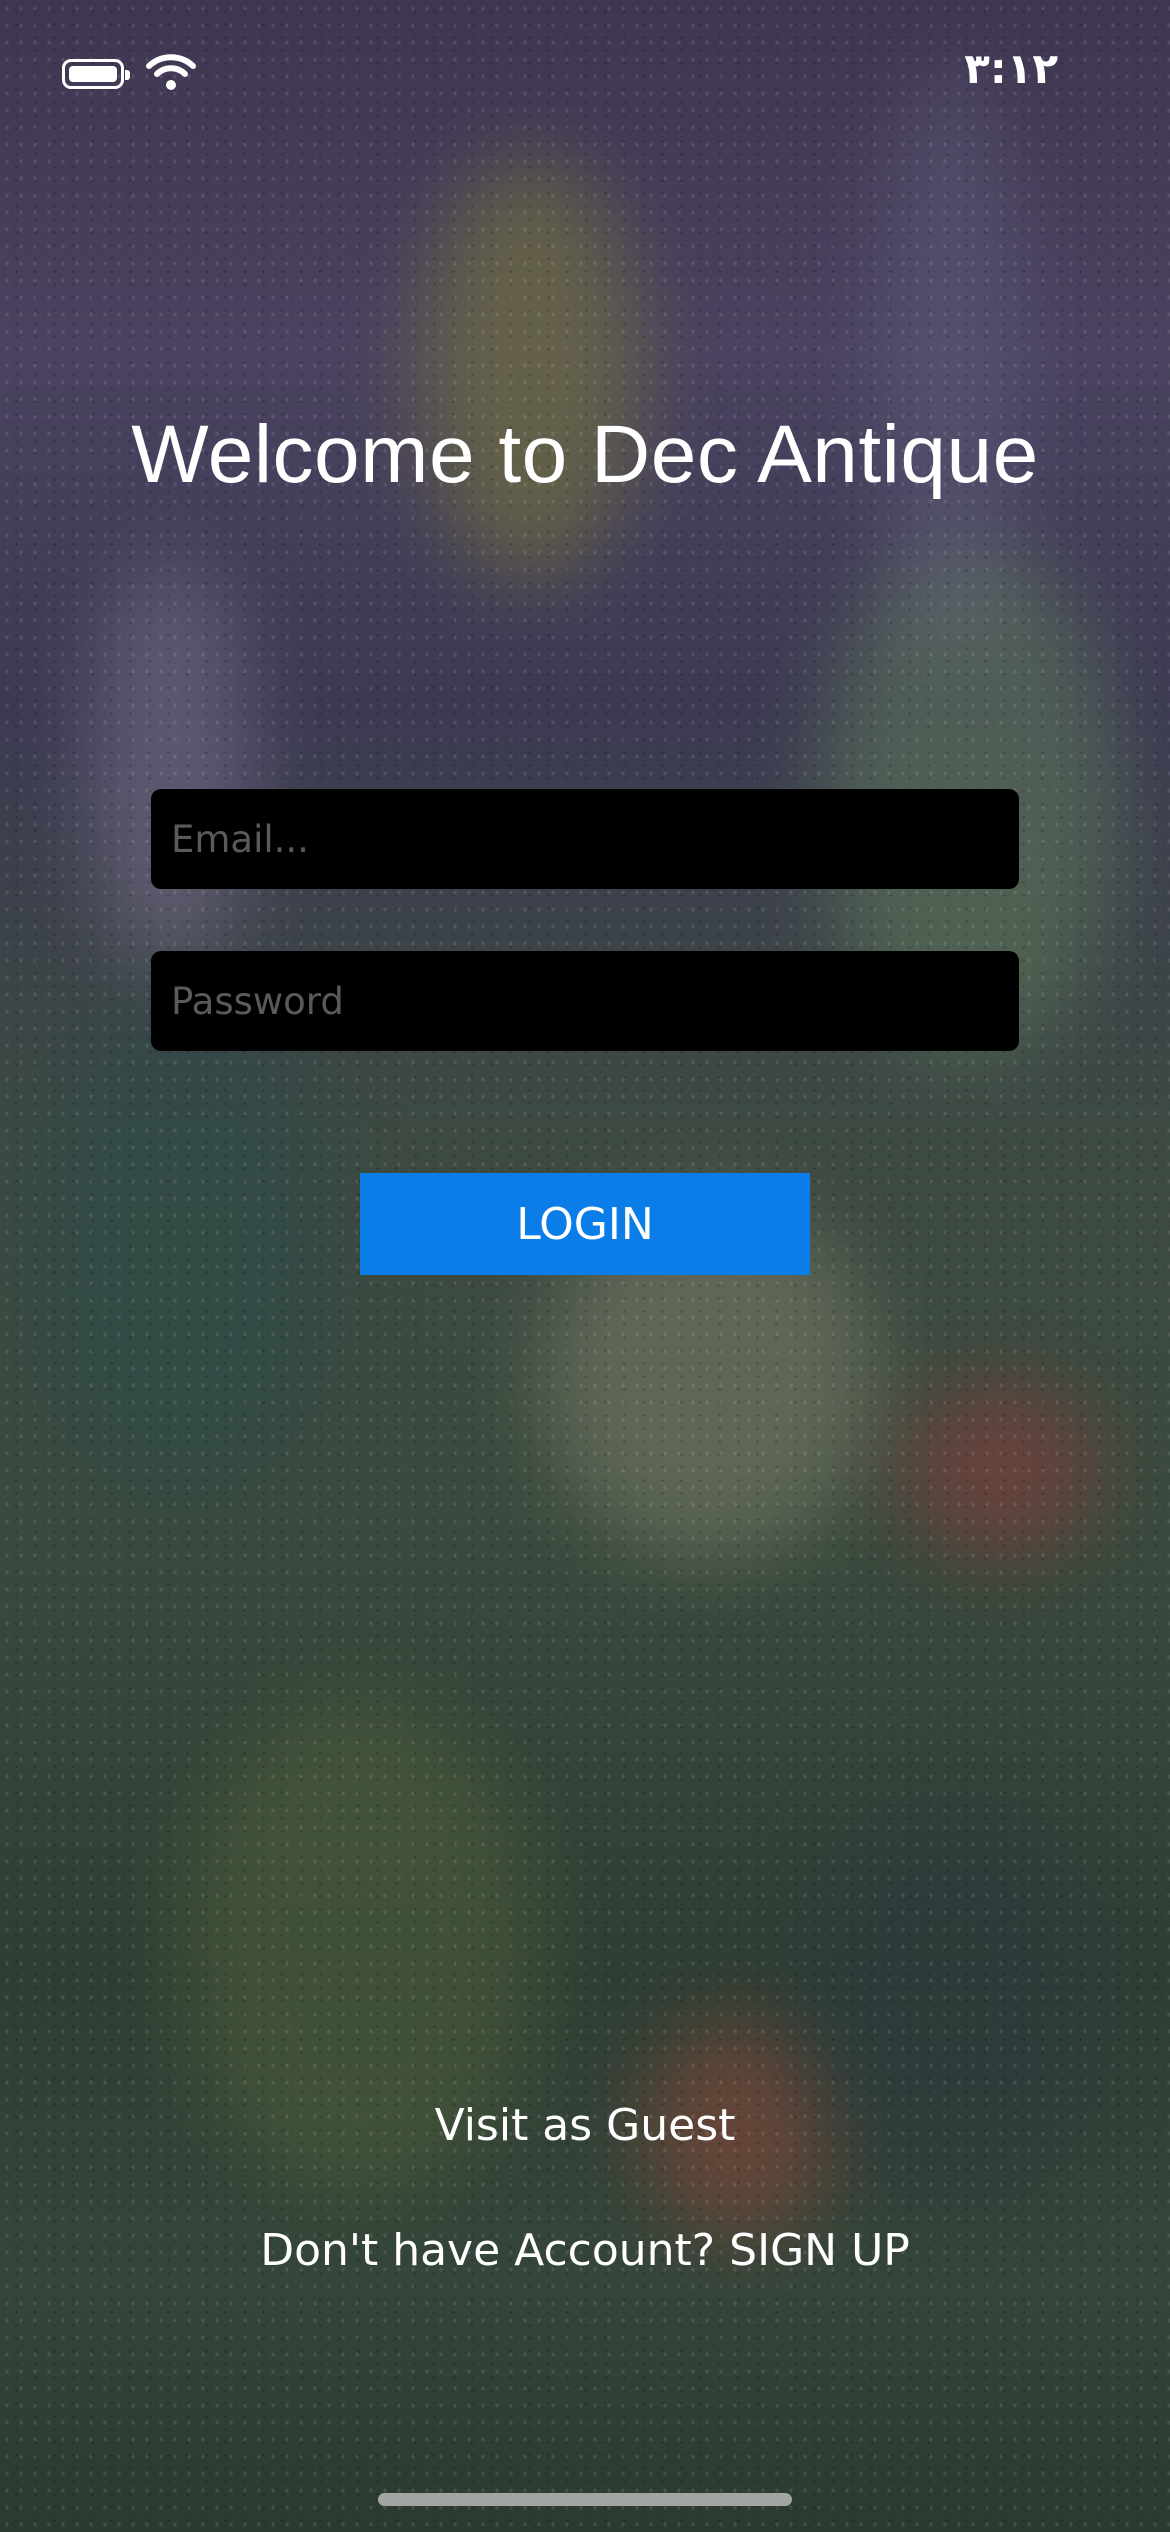 This screenshot has height=2532, width=1170. I want to click on email-field, so click(585, 839).